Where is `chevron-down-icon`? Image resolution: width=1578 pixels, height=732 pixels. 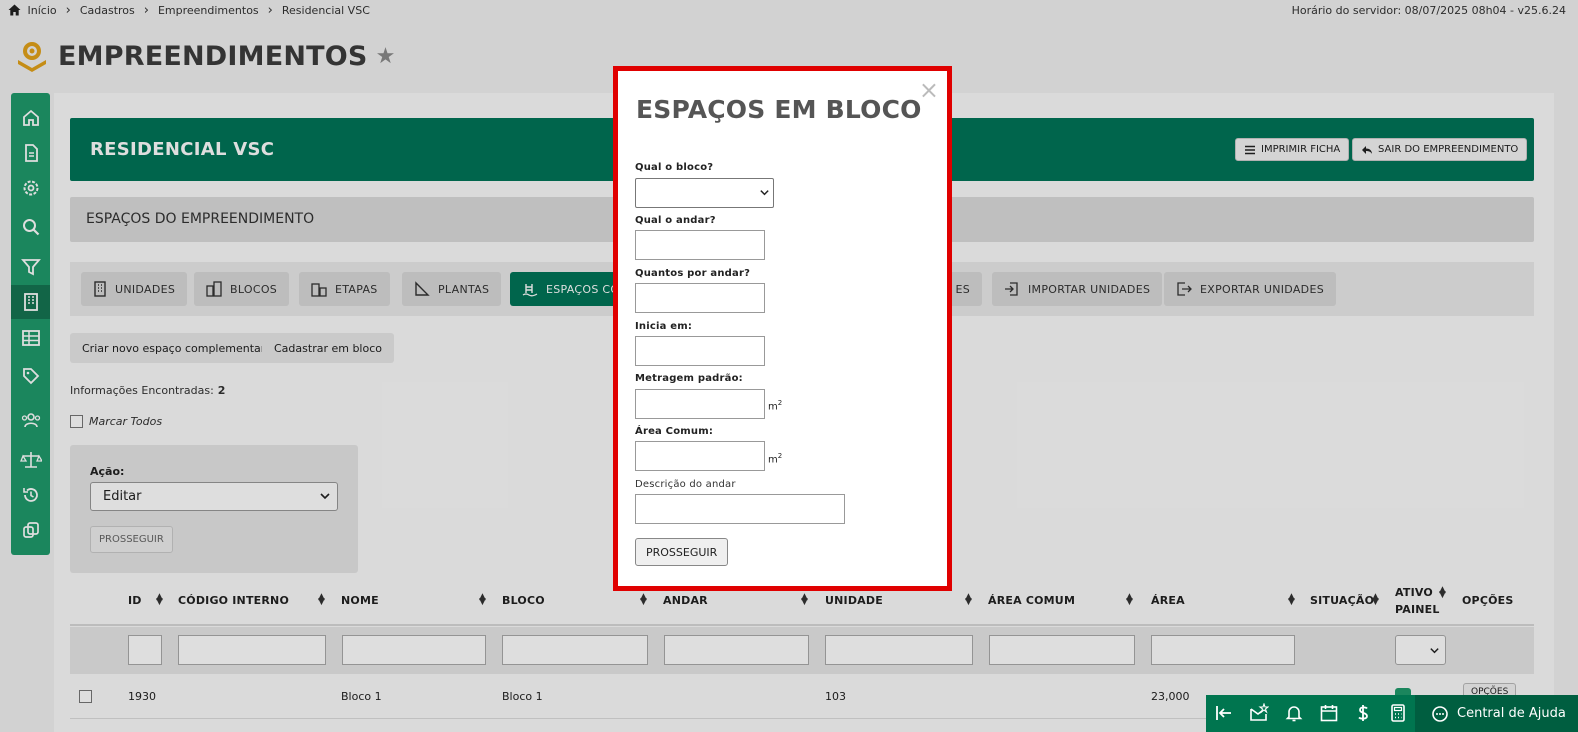 chevron-down-icon is located at coordinates (764, 193).